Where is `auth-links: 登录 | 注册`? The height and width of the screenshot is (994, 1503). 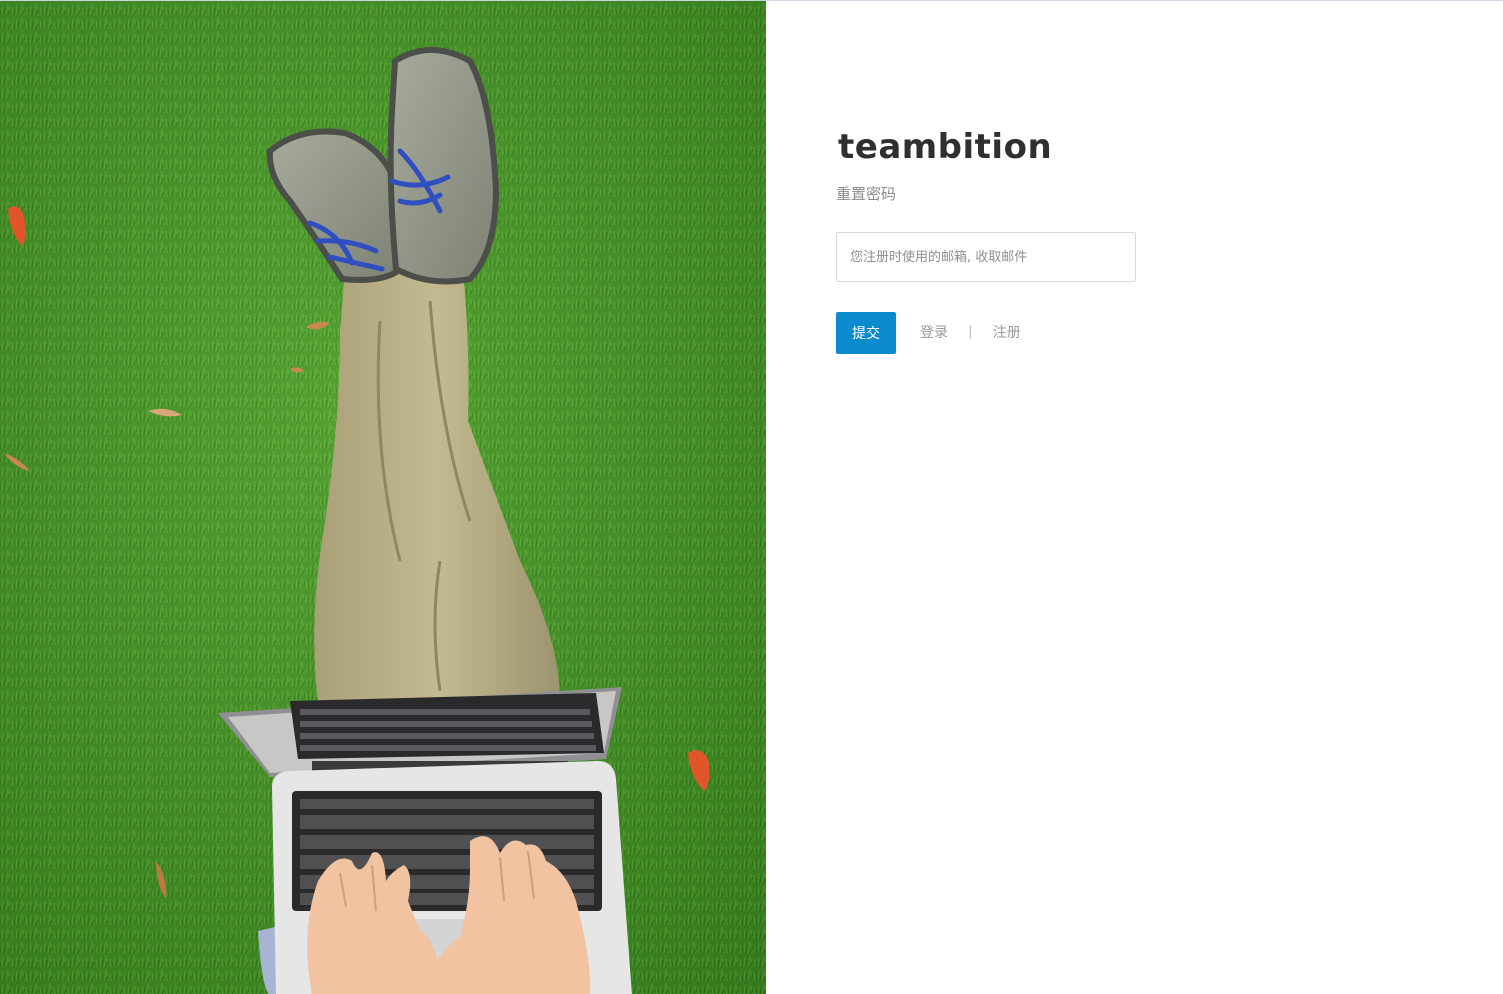
auth-links: 登录 | 注册 is located at coordinates (970, 332).